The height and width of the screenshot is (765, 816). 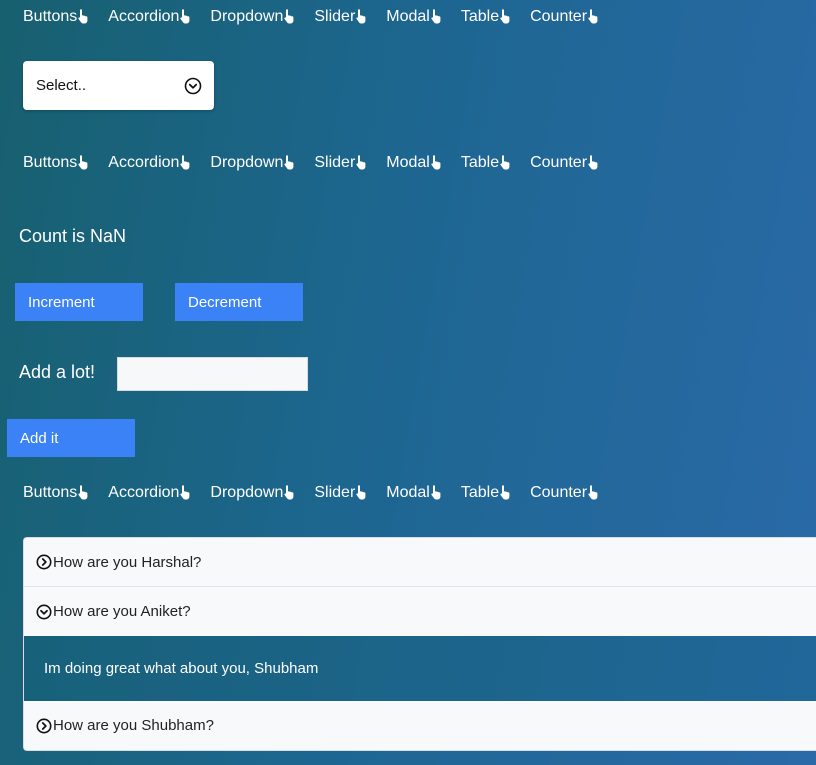 I want to click on count-display: Count is NaN, so click(x=73, y=236).